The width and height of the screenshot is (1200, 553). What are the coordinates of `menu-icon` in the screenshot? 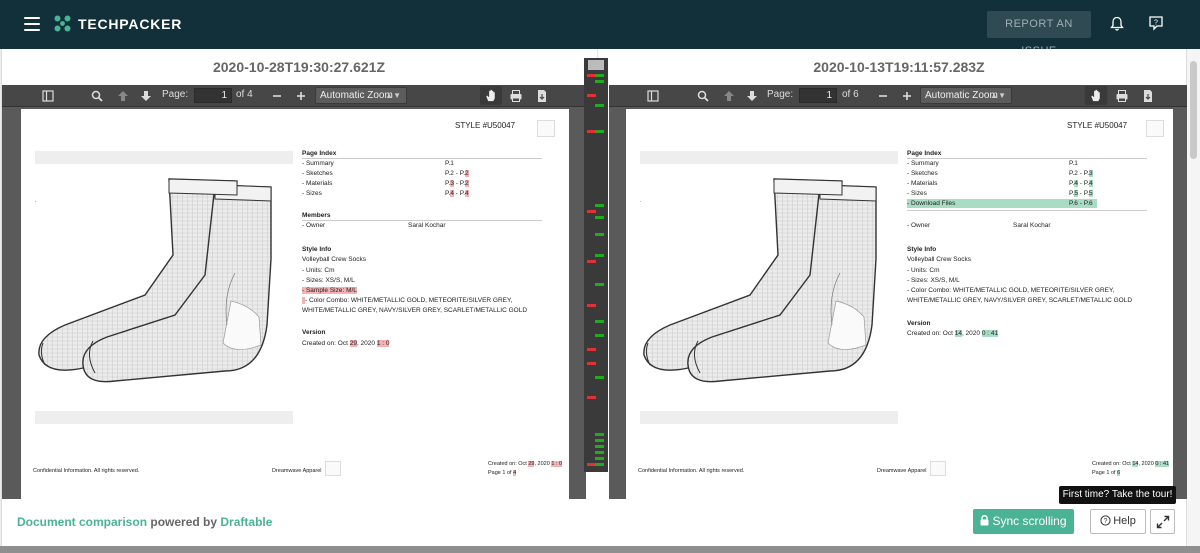 It's located at (32, 24).